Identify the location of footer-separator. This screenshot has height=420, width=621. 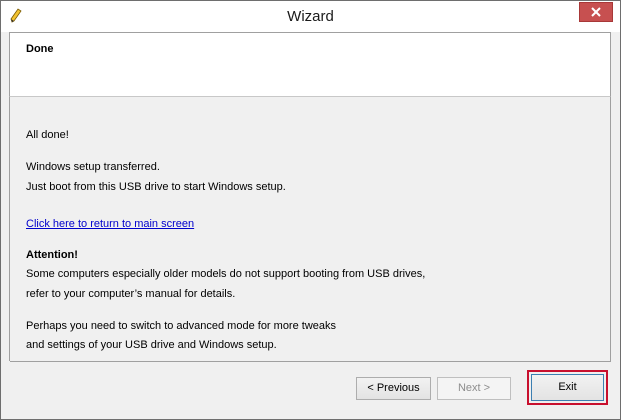
(310, 361).